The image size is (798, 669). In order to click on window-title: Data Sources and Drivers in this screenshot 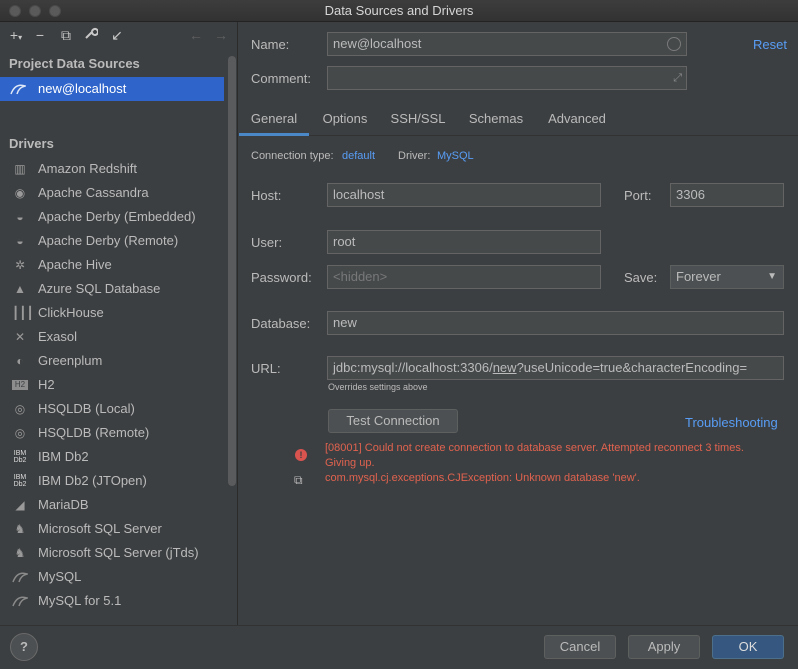, I will do `click(399, 10)`.